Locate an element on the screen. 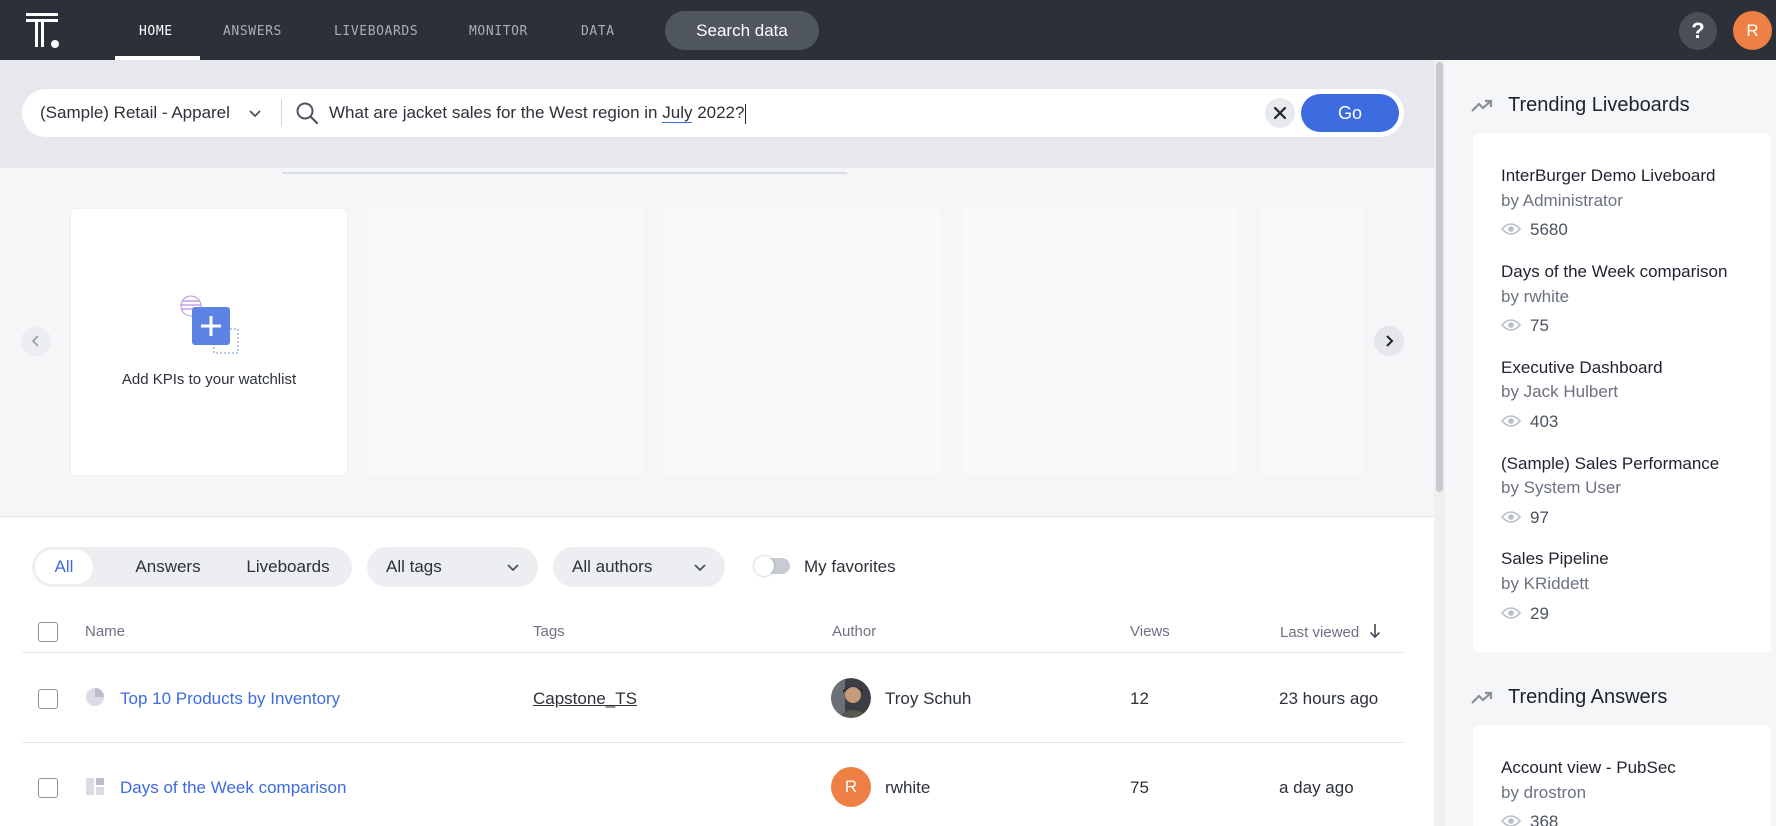 This screenshot has height=826, width=1776. clear-search-button is located at coordinates (1280, 113).